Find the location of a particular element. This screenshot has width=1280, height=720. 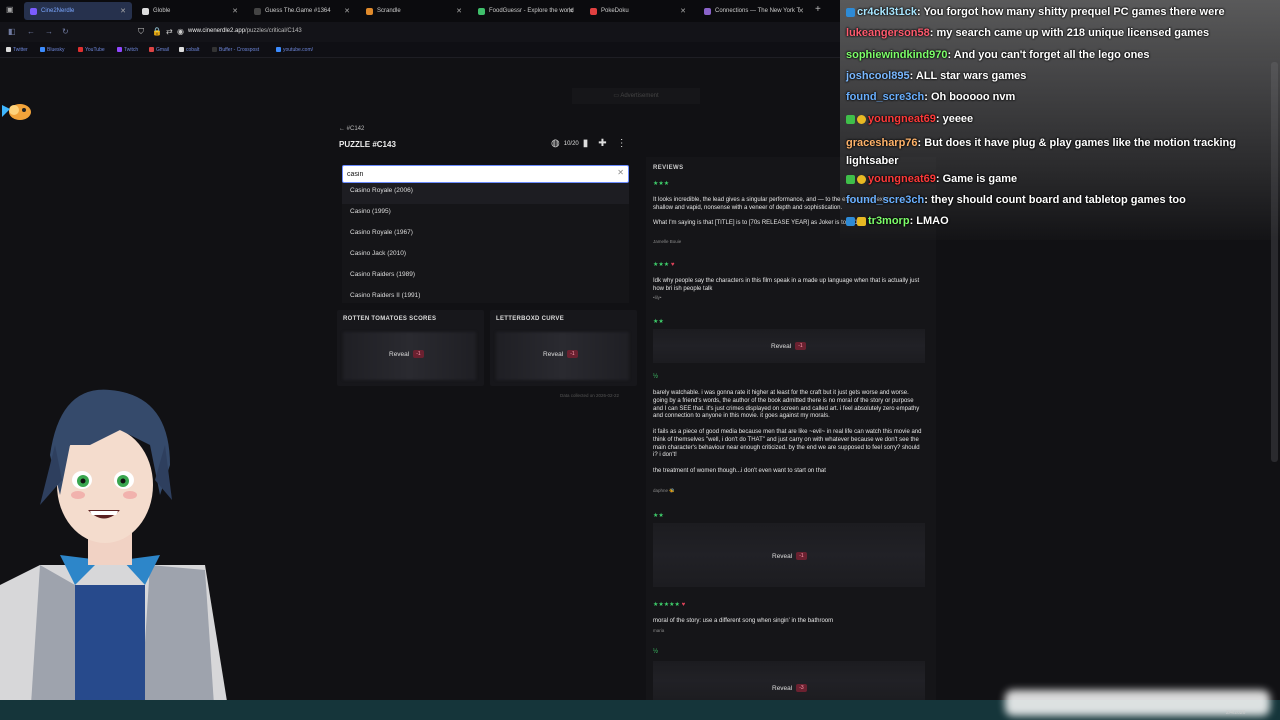

streamer-avatar is located at coordinates (115, 554).